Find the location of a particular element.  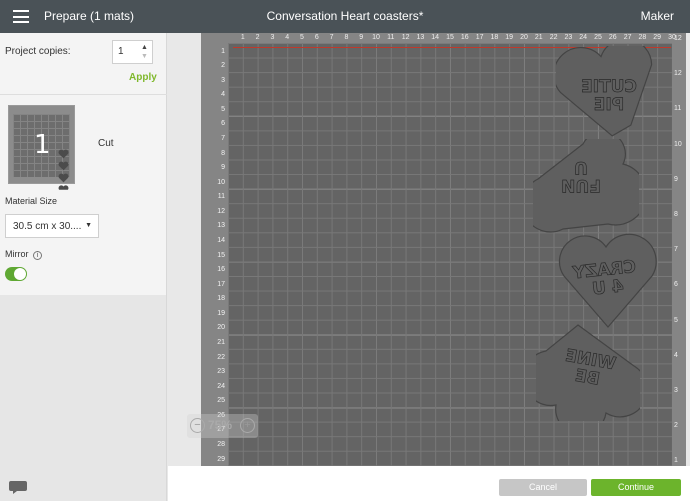

continue-button: Continue is located at coordinates (636, 487).